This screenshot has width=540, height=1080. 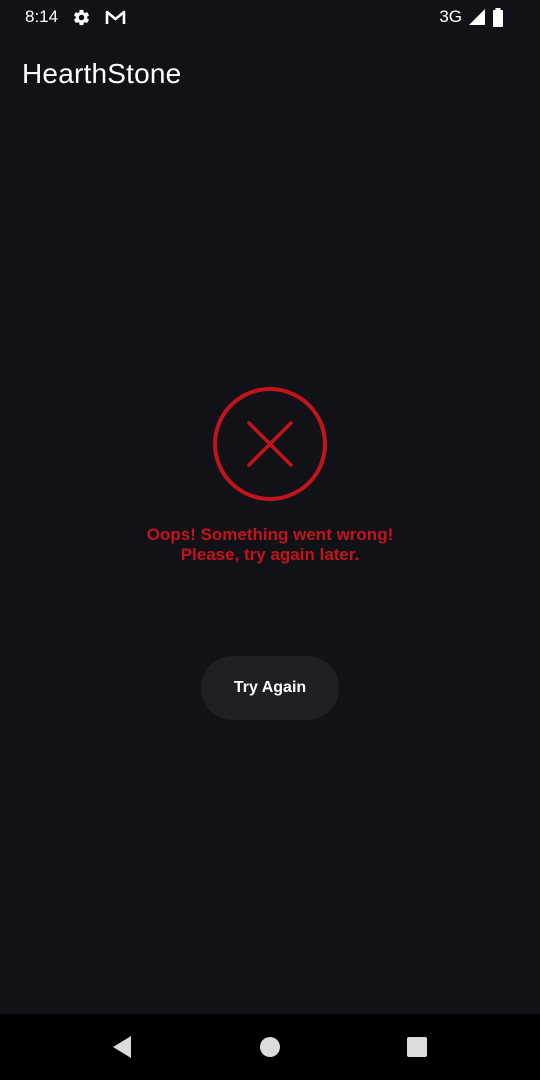 What do you see at coordinates (270, 17) in the screenshot?
I see `status-bar: 8:14 3G` at bounding box center [270, 17].